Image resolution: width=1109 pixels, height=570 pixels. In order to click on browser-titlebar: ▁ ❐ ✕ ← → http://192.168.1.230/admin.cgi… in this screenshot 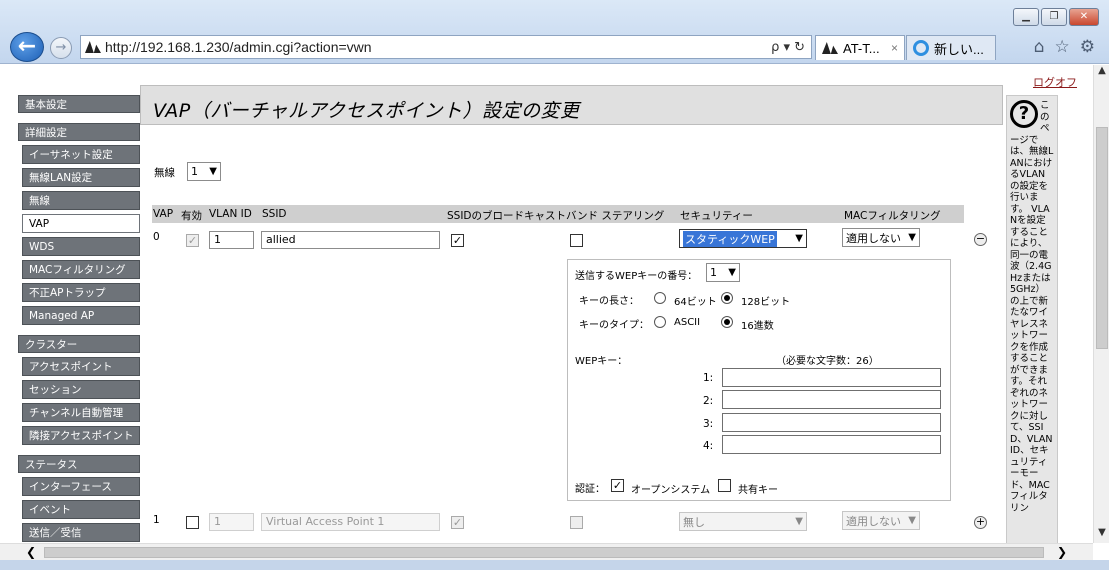, I will do `click(554, 32)`.